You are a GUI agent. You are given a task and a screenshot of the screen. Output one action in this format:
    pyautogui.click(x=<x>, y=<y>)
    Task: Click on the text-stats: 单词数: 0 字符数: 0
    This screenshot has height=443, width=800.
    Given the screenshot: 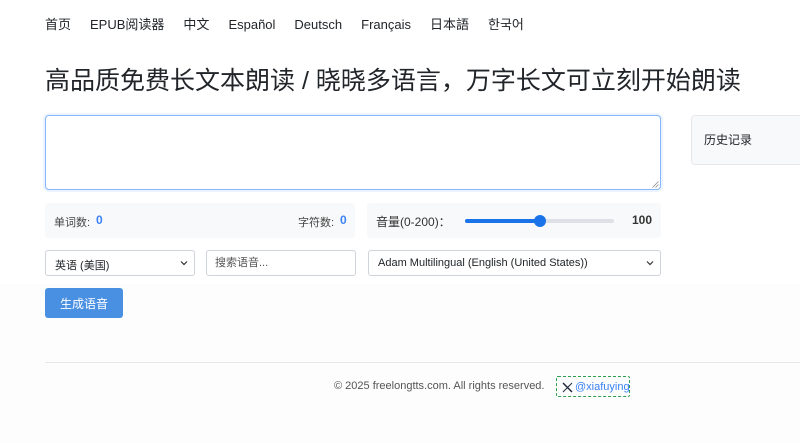 What is the action you would take?
    pyautogui.click(x=200, y=220)
    